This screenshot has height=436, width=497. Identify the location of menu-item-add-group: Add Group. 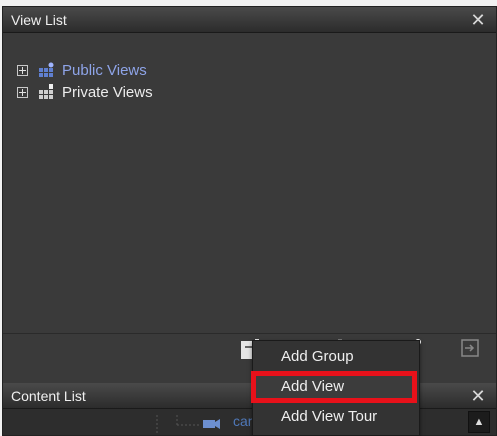
(336, 357).